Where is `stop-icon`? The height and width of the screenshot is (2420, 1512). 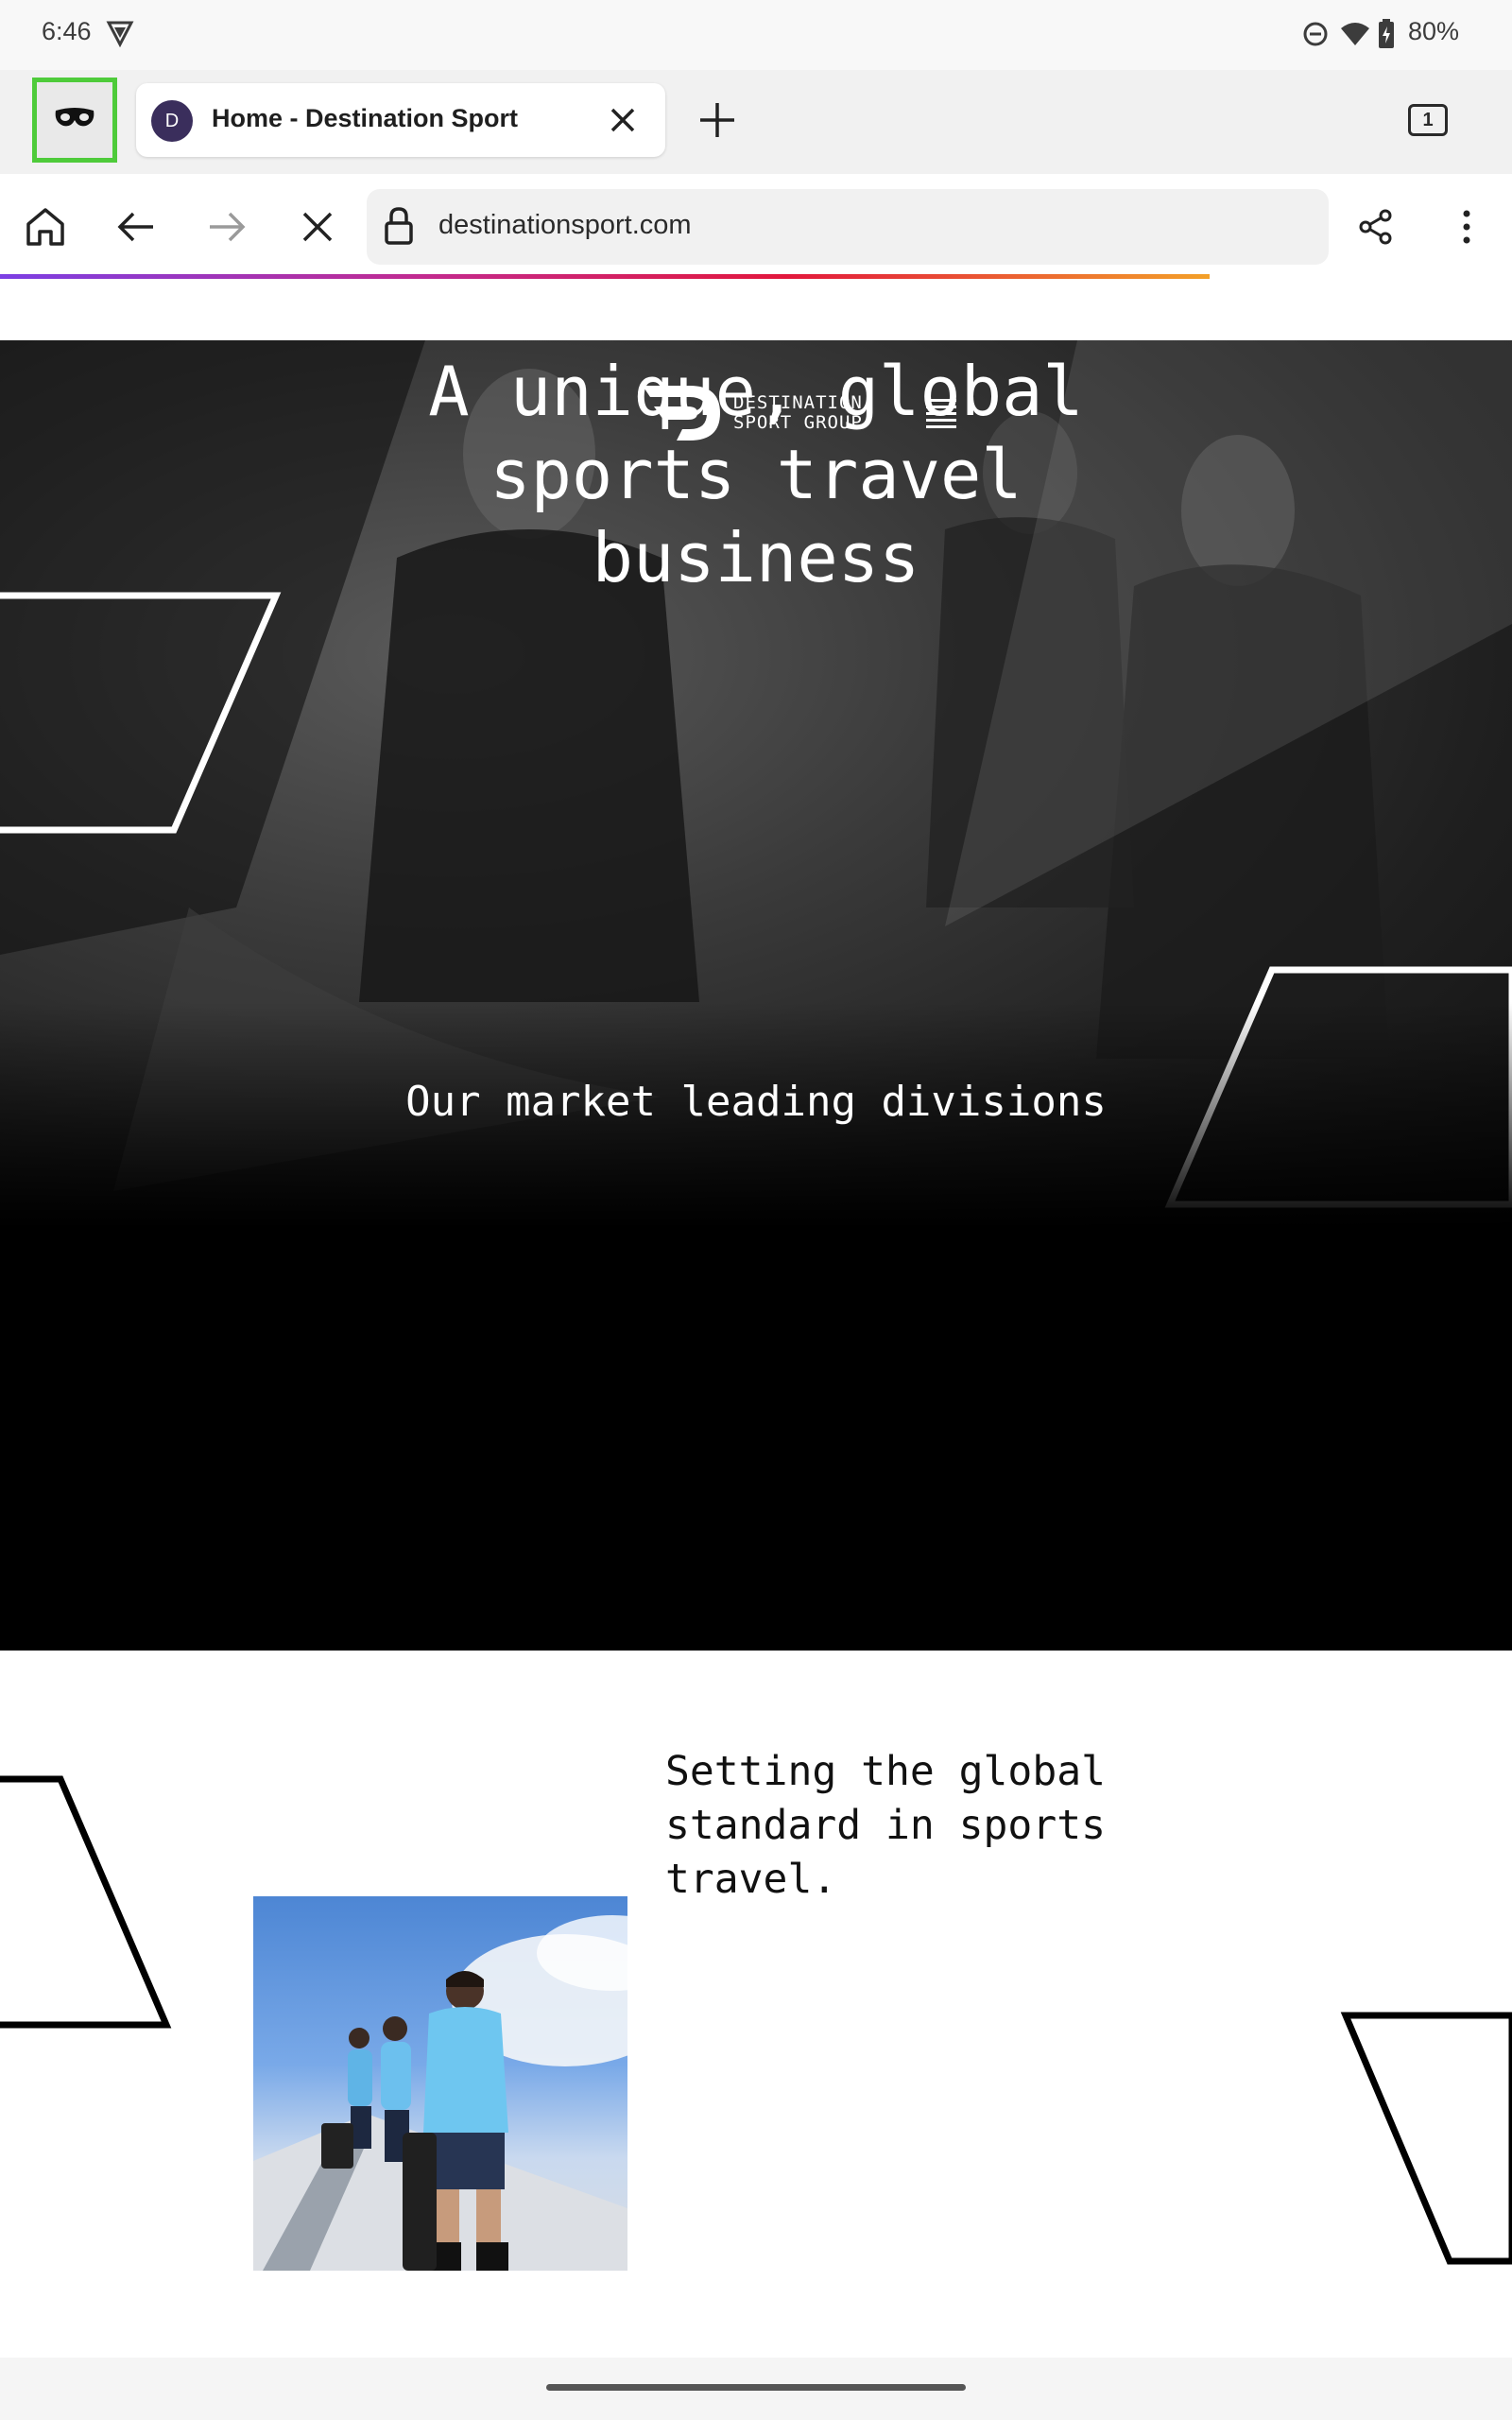 stop-icon is located at coordinates (317, 227).